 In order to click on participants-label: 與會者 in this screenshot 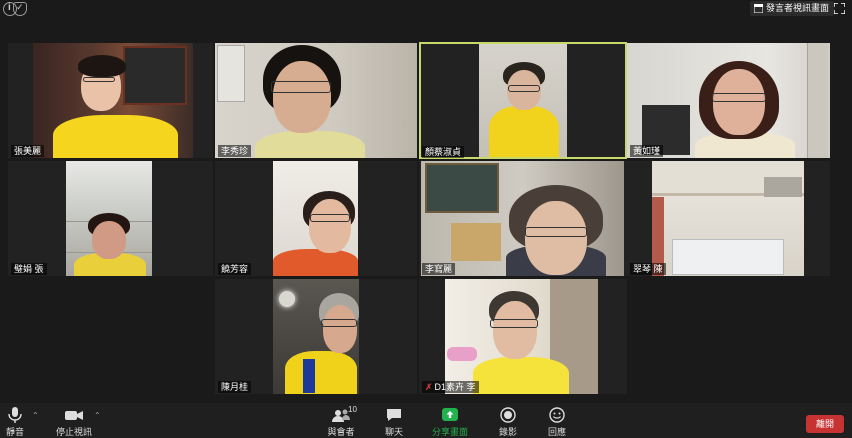, I will do `click(341, 432)`.